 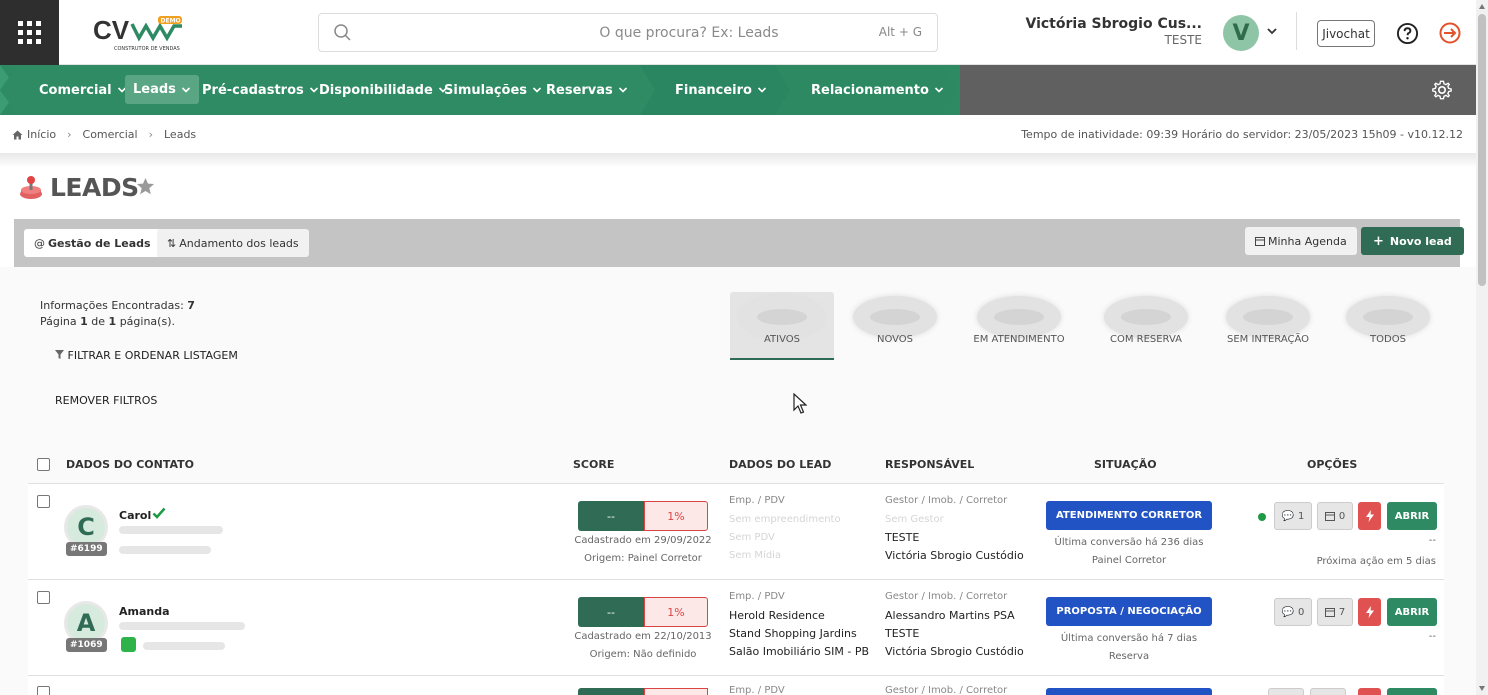 What do you see at coordinates (145, 186) in the screenshot?
I see `star-icon` at bounding box center [145, 186].